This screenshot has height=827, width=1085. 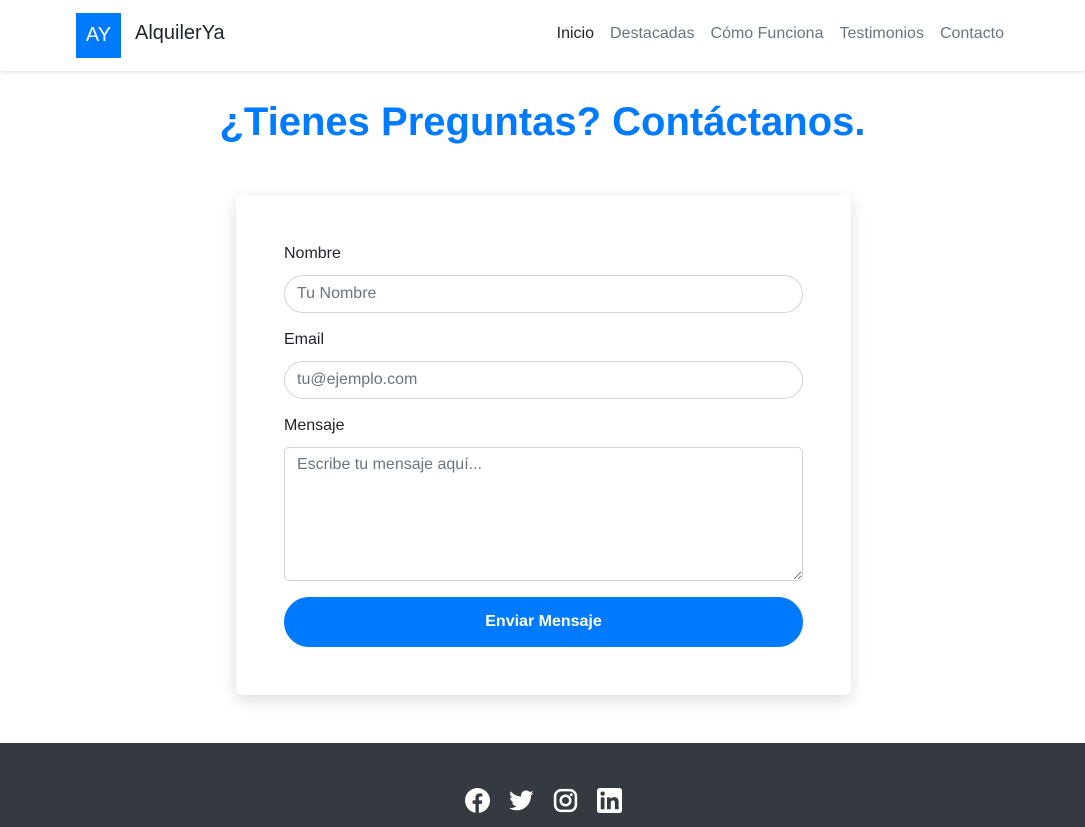 What do you see at coordinates (543, 622) in the screenshot?
I see `submit-button: Enviar Mensaje` at bounding box center [543, 622].